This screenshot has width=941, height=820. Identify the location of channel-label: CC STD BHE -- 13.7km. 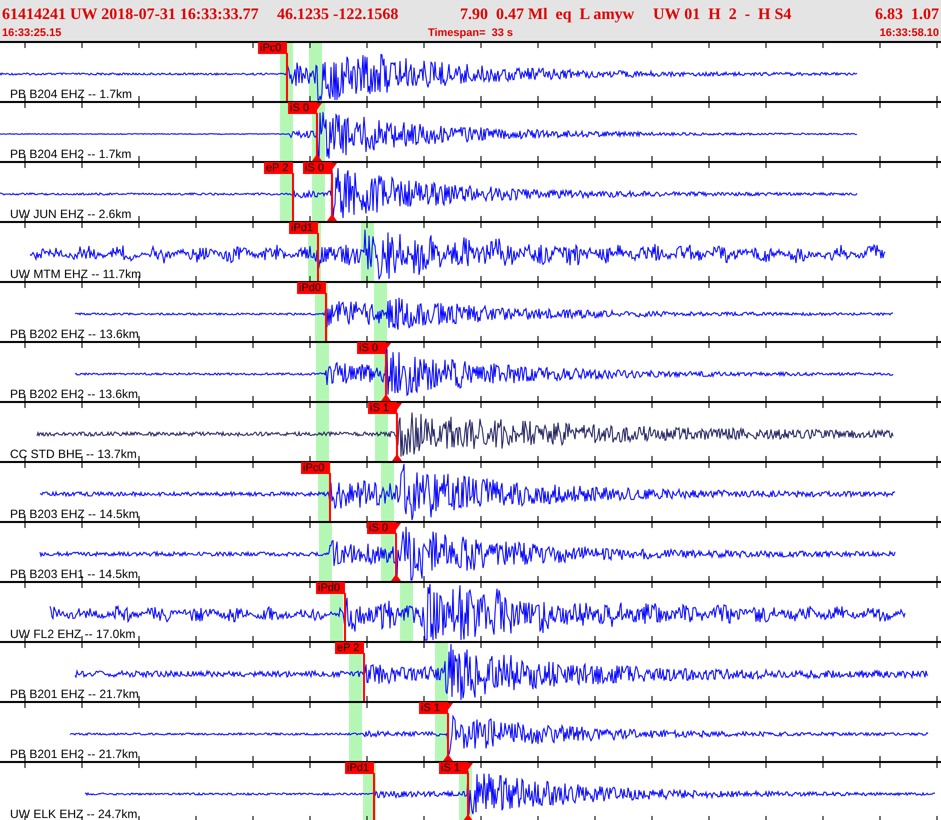
(73, 454).